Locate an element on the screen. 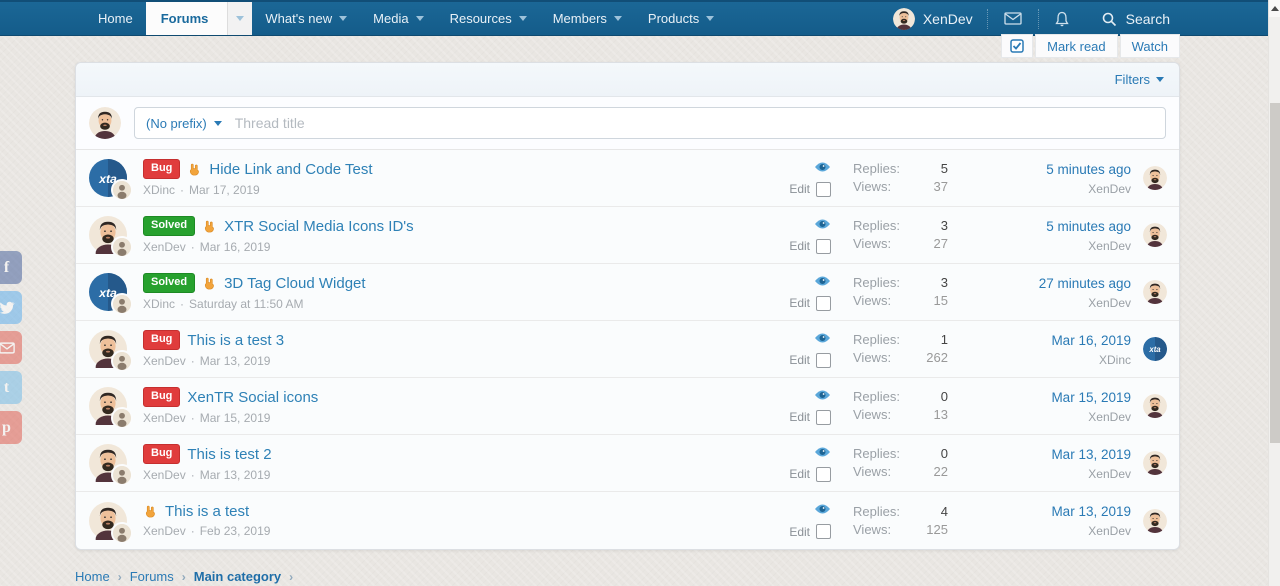 This screenshot has height=586, width=1280. mark-read-button: Mark read is located at coordinates (1076, 46).